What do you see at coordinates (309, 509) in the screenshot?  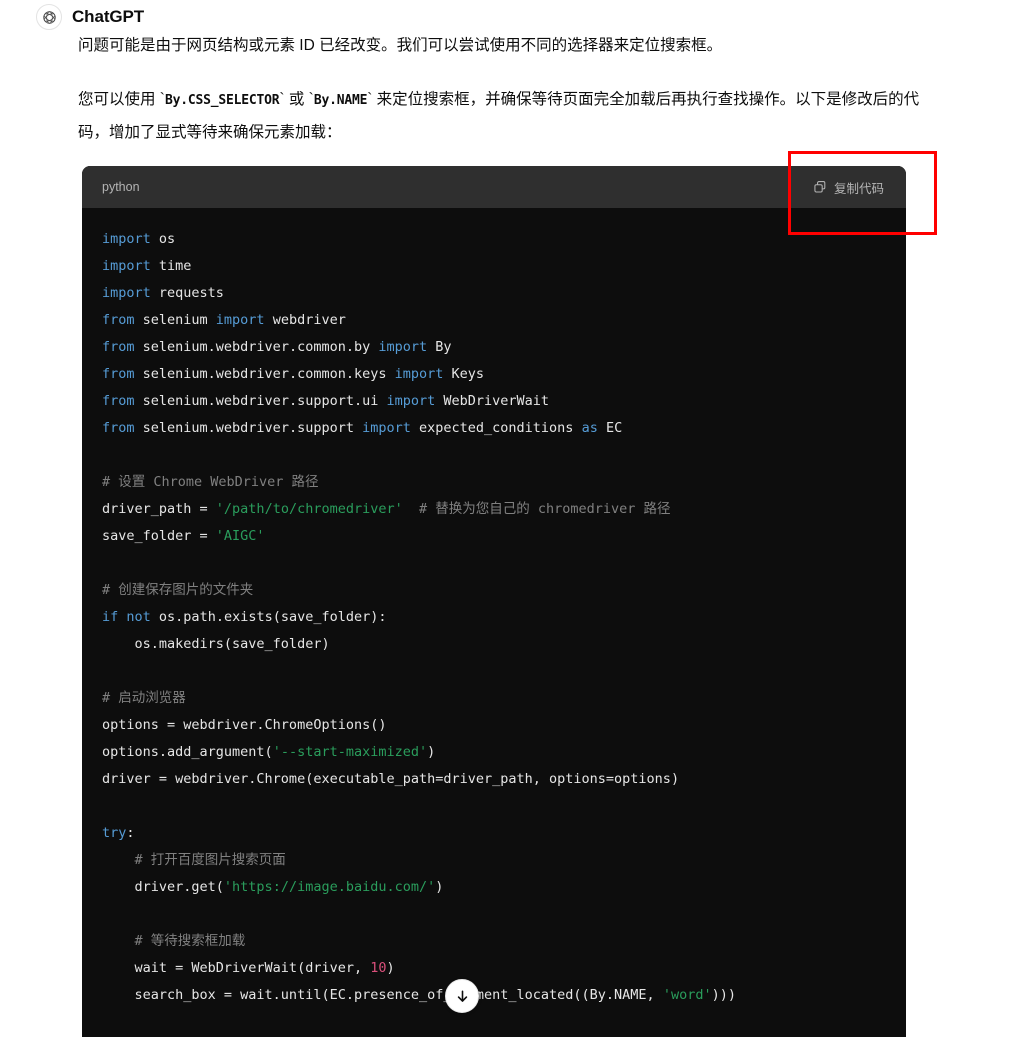 I see `code-token: '/path/to/chromedriver'` at bounding box center [309, 509].